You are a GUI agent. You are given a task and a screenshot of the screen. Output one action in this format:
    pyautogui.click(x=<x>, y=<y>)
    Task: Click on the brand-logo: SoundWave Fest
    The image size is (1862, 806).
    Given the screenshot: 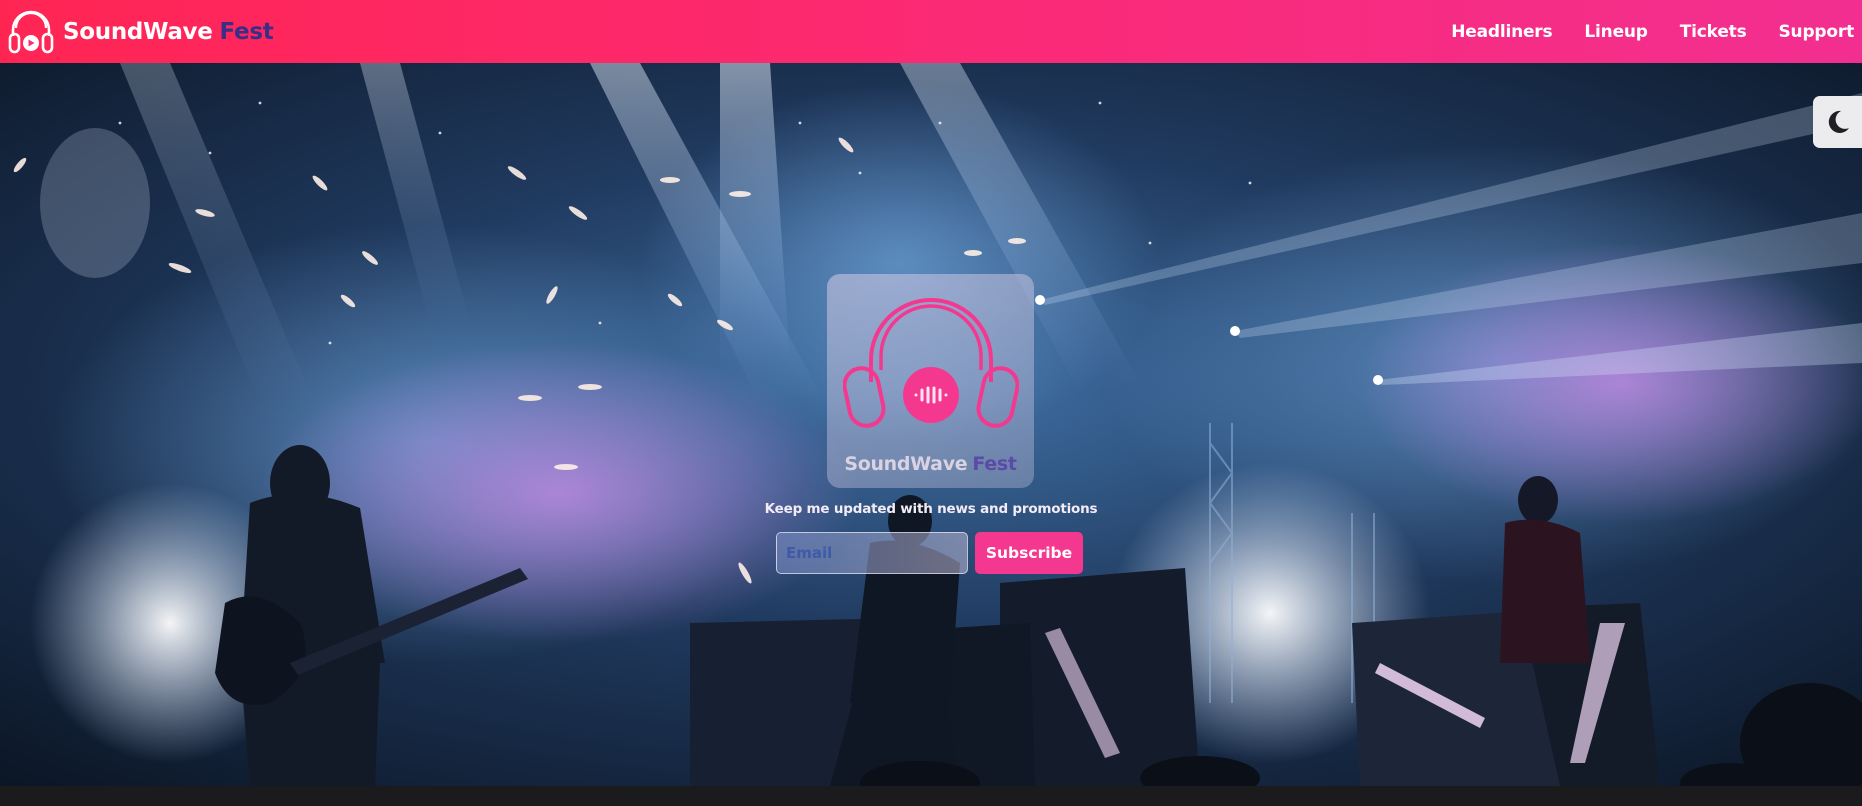 What is the action you would take?
    pyautogui.click(x=139, y=32)
    